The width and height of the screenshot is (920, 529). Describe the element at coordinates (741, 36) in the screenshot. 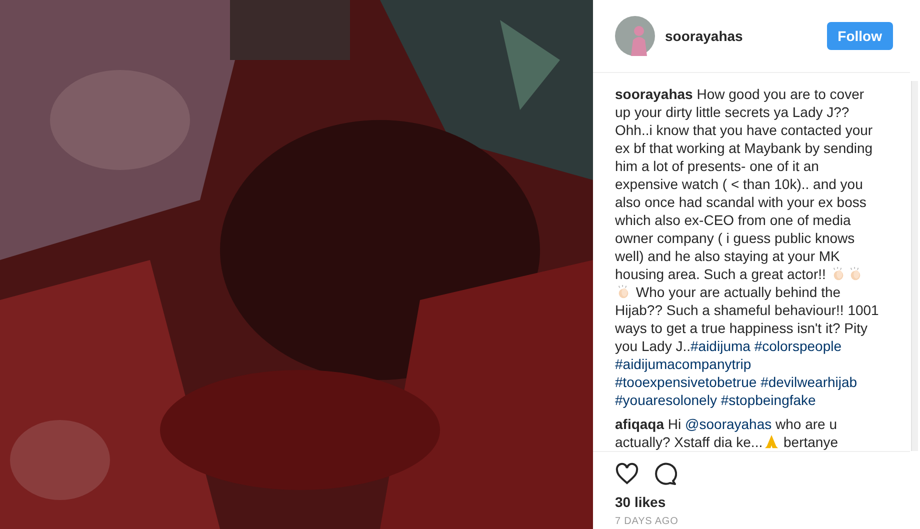

I see `username: soorayahas` at that location.